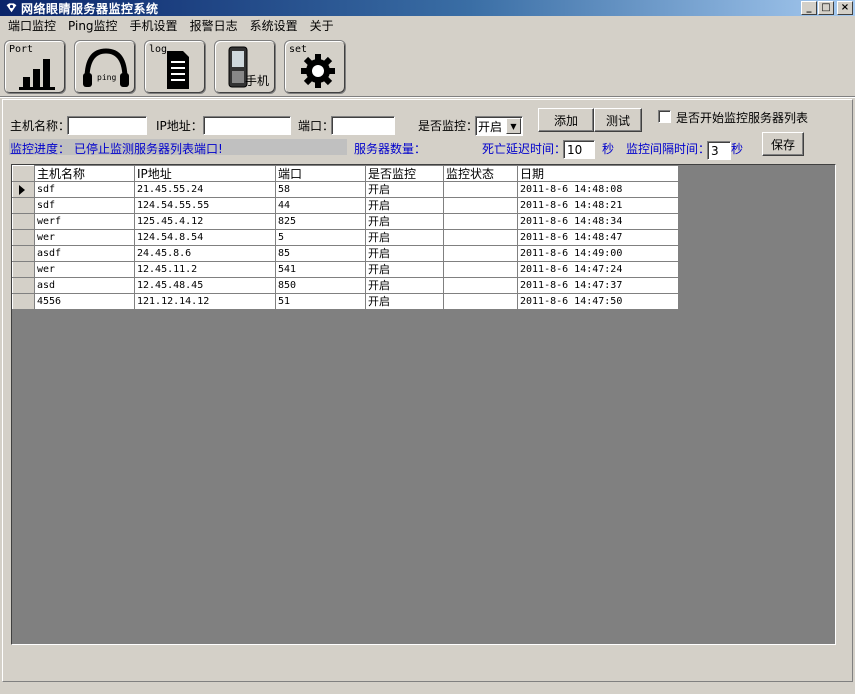  What do you see at coordinates (598, 205) in the screenshot?
I see `cell-date: 2011-8-6 14:48:21` at bounding box center [598, 205].